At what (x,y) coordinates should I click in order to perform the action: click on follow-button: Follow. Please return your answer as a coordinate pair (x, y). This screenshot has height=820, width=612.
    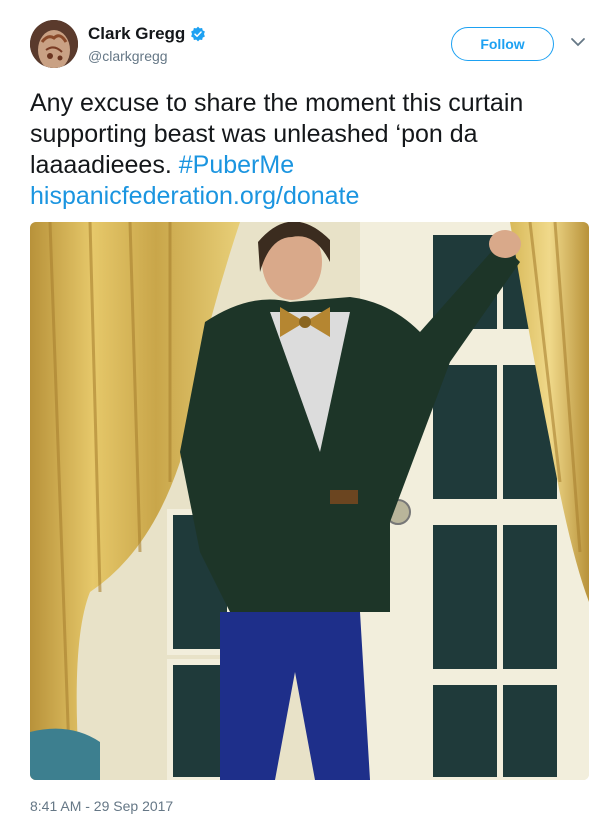
    Looking at the image, I should click on (502, 44).